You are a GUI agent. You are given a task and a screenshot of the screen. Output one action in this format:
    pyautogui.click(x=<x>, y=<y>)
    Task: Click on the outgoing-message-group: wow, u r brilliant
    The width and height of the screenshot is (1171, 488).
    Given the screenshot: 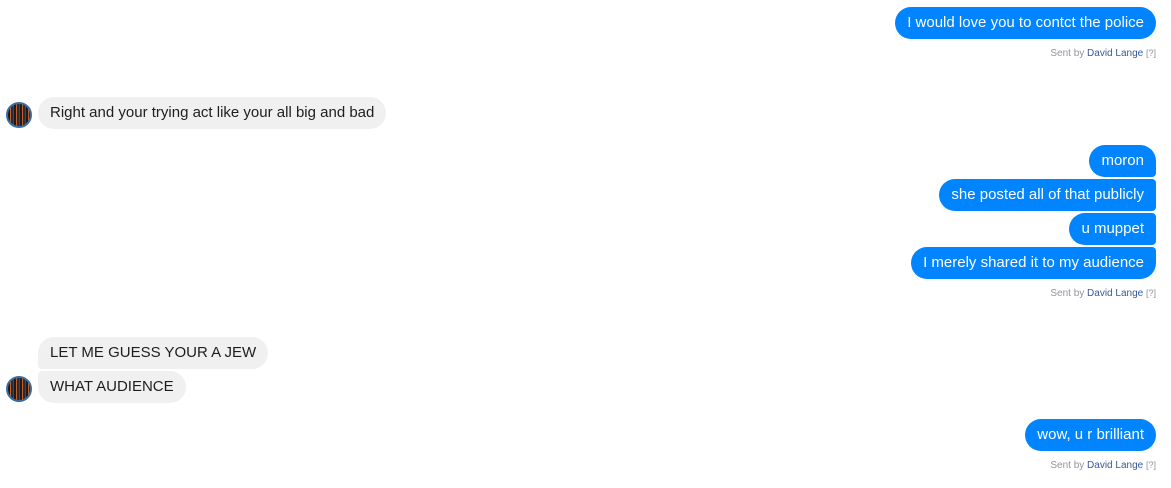 What is the action you would take?
    pyautogui.click(x=1090, y=436)
    